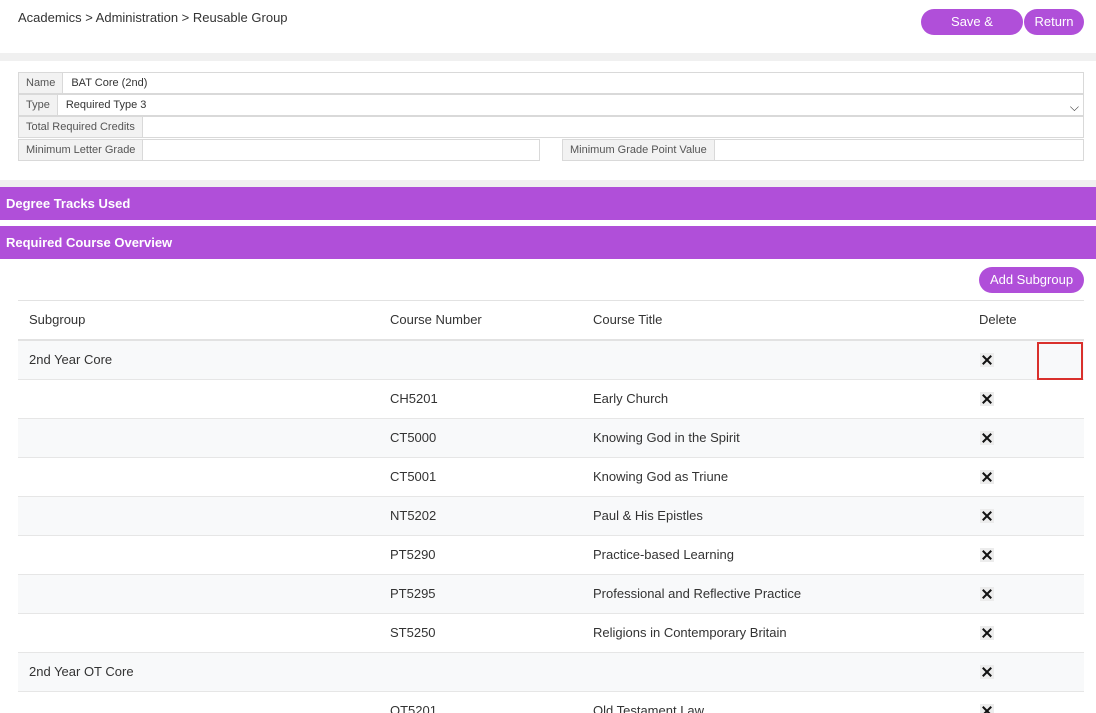  Describe the element at coordinates (570, 105) in the screenshot. I see `type-select: Required Type 3 ⌵` at that location.